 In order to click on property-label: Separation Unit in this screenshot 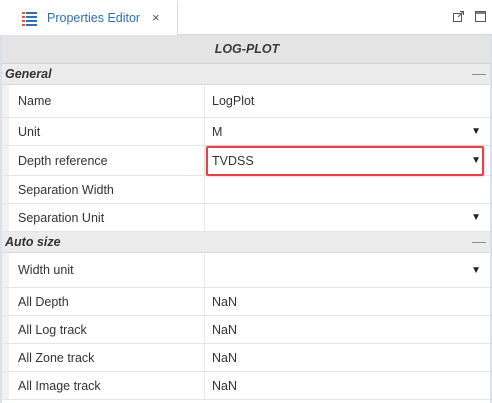, I will do `click(61, 217)`.